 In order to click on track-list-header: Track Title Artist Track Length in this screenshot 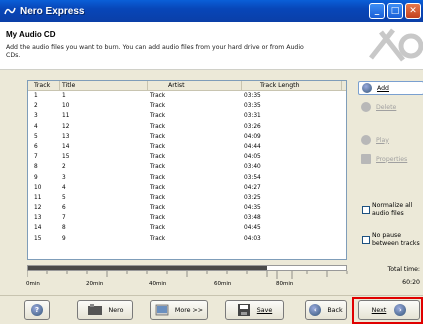, I will do `click(187, 86)`.